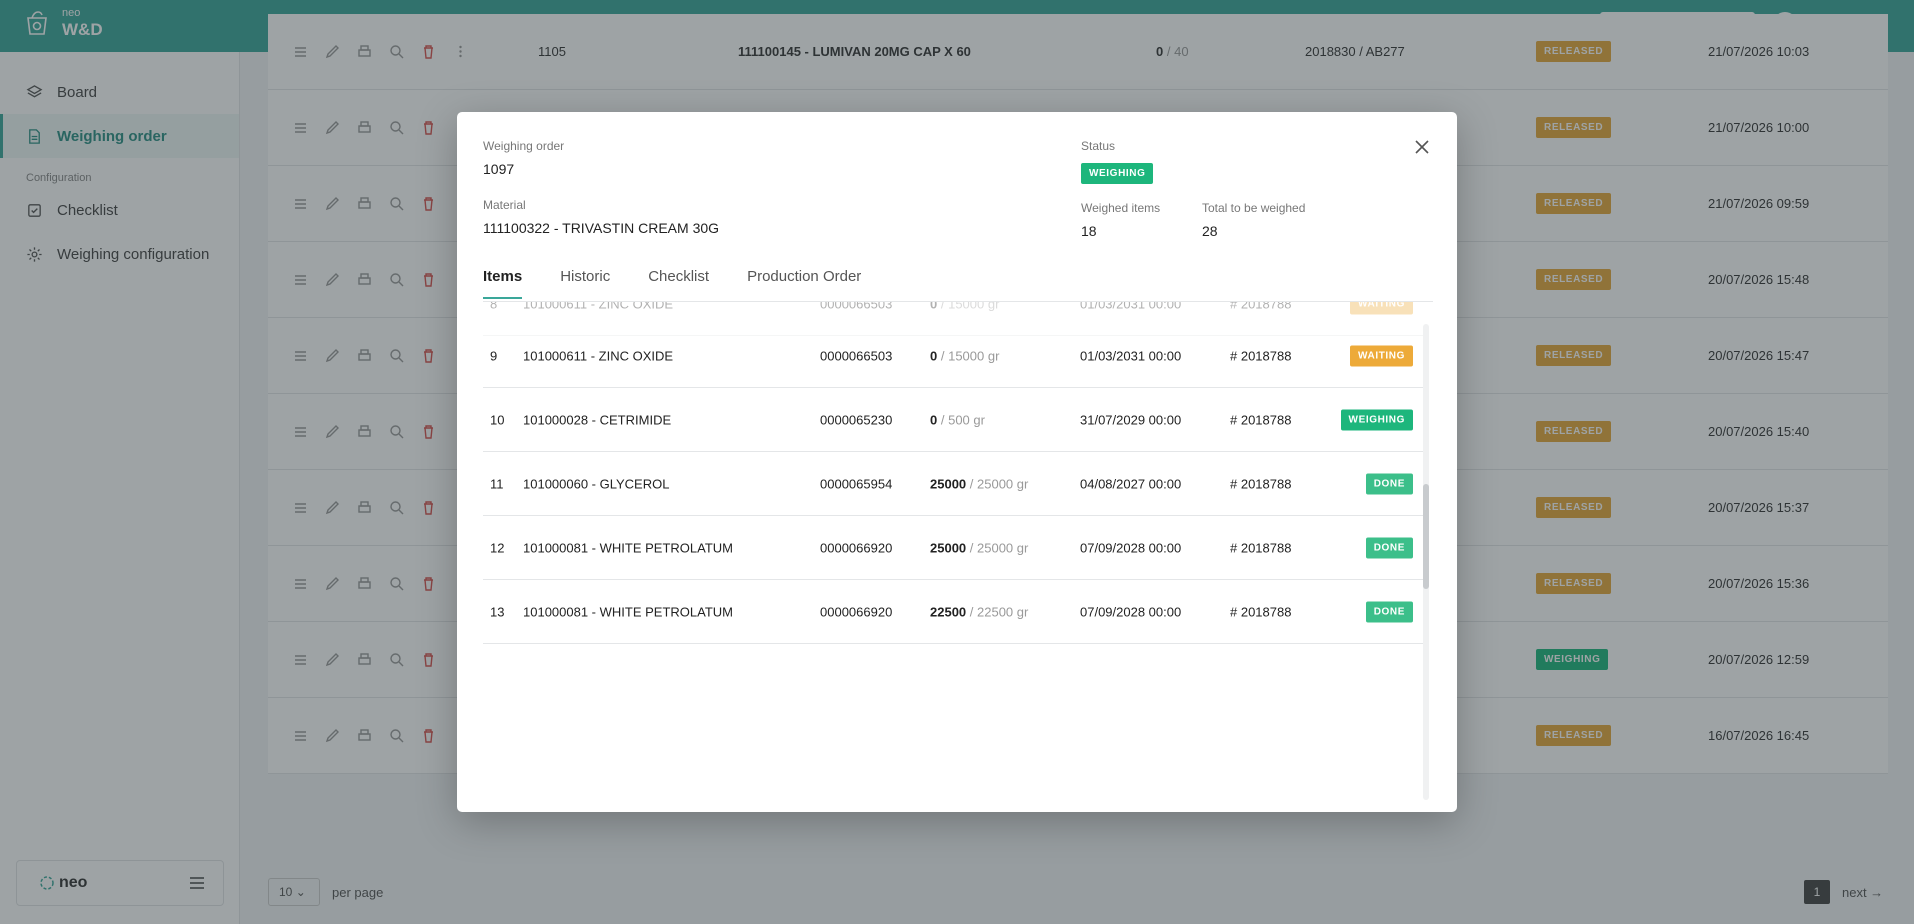 Image resolution: width=1914 pixels, height=924 pixels. I want to click on total-to-weigh-value: 28, so click(1210, 231).